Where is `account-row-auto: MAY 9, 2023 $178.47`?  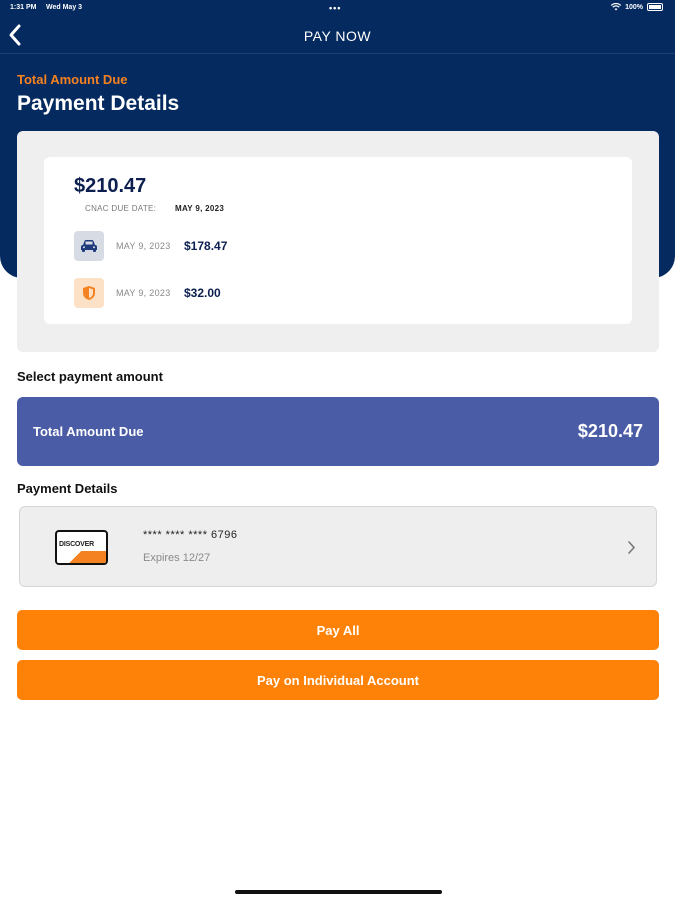 account-row-auto: MAY 9, 2023 $178.47 is located at coordinates (274, 246).